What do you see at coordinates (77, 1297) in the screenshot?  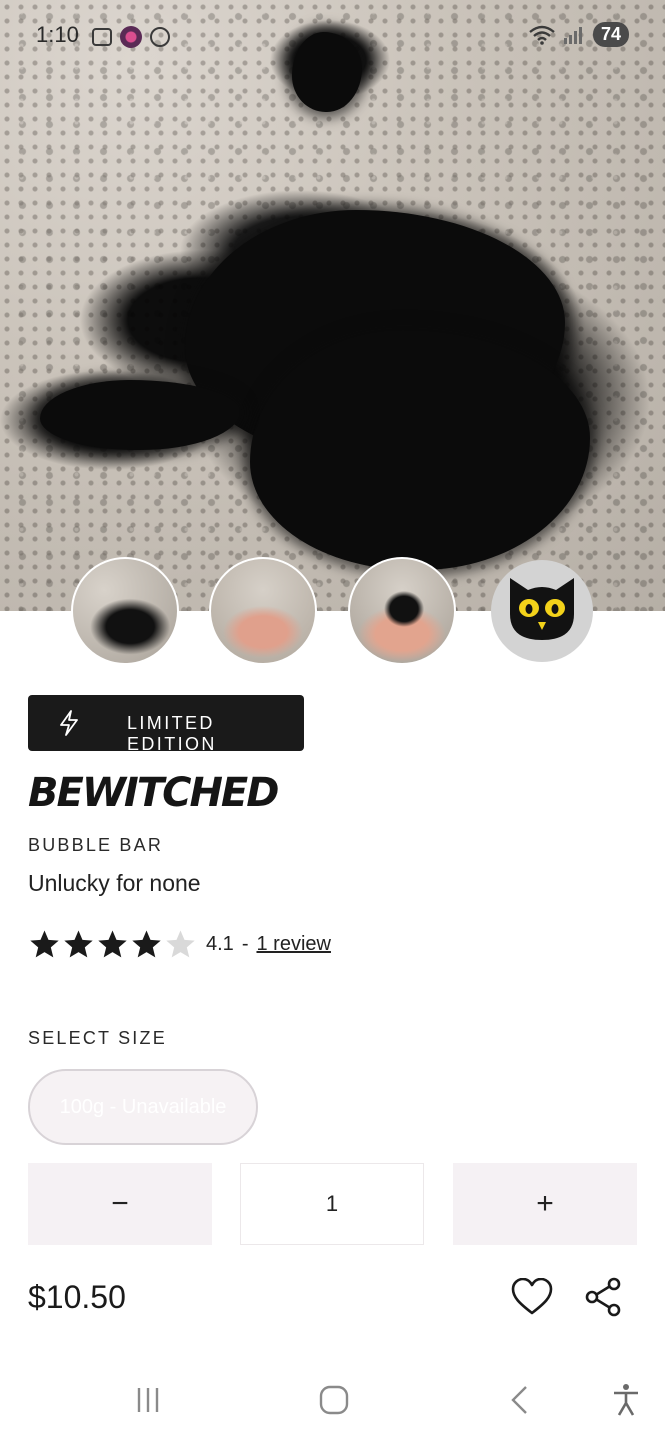 I see `product-price: $10.50` at bounding box center [77, 1297].